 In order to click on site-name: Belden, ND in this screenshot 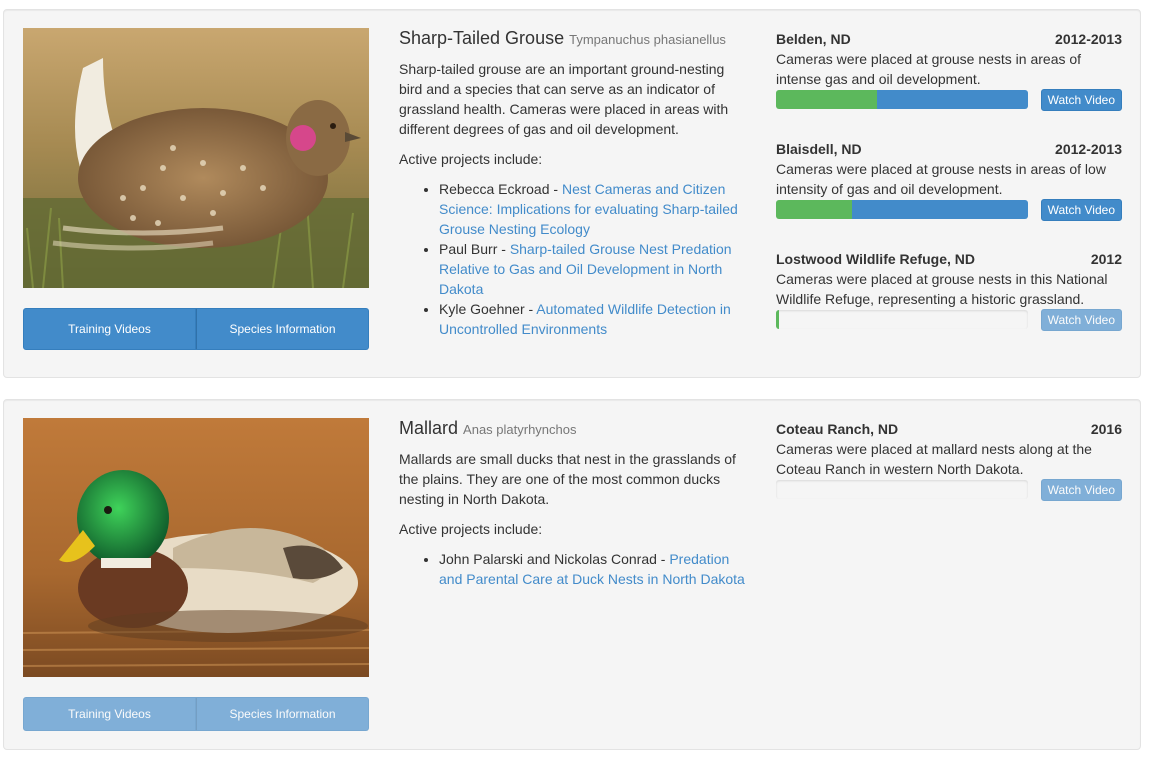, I will do `click(813, 39)`.